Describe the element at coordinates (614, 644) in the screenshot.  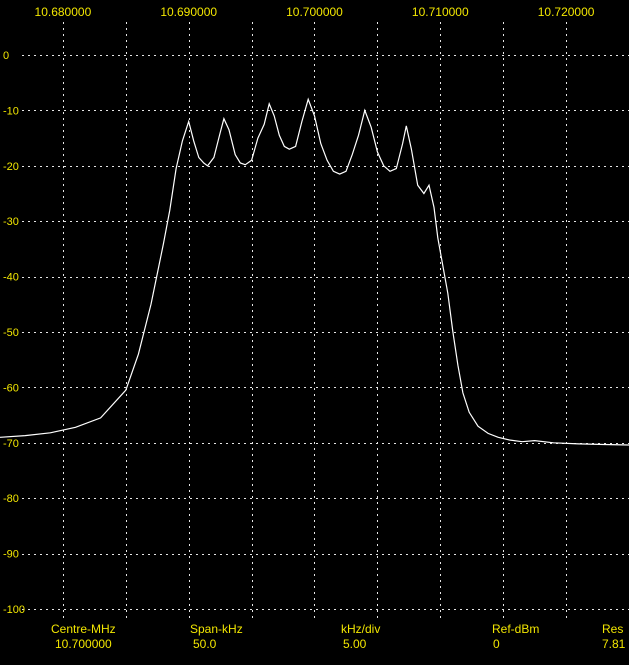
I see `res-value: 7.81` at that location.